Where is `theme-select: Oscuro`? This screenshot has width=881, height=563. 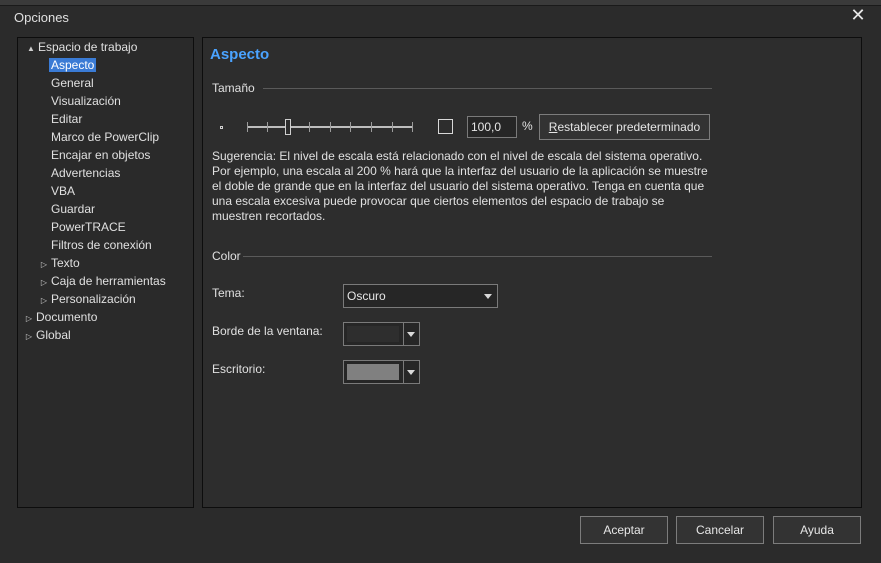 theme-select: Oscuro is located at coordinates (420, 296).